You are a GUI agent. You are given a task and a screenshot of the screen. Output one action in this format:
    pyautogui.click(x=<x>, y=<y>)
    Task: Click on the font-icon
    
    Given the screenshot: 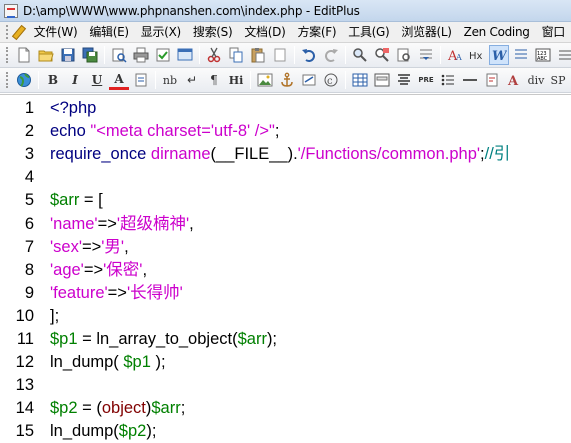 What is the action you would take?
    pyautogui.click(x=141, y=80)
    